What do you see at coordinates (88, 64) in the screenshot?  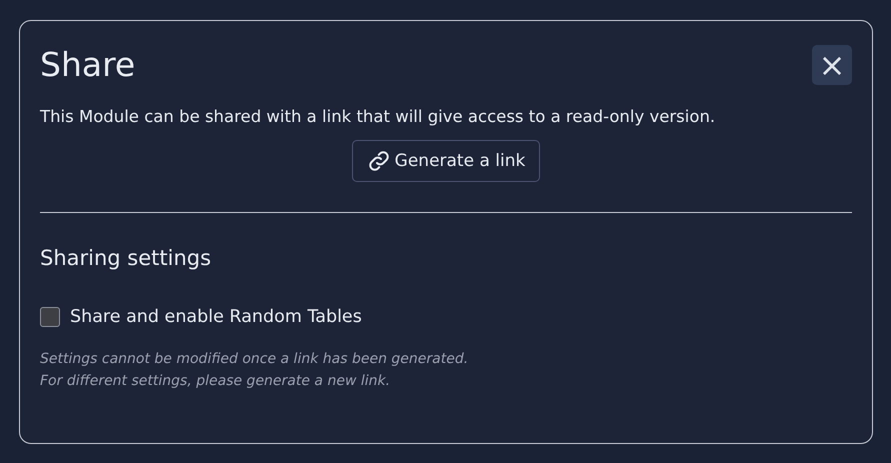 I see `dialog-title: Share` at bounding box center [88, 64].